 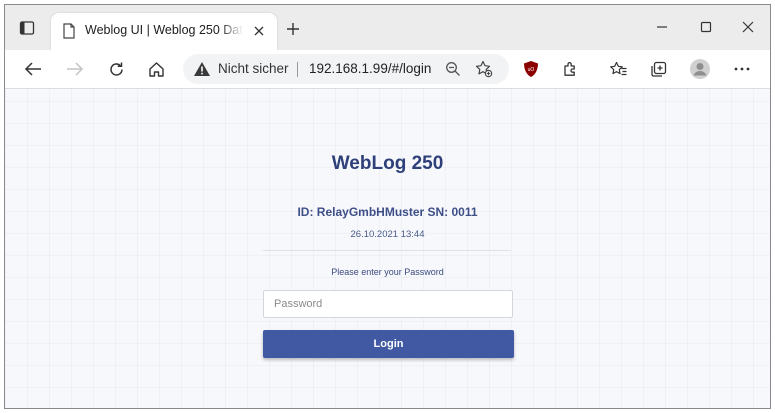 What do you see at coordinates (748, 27) in the screenshot?
I see `close-window-icon` at bounding box center [748, 27].